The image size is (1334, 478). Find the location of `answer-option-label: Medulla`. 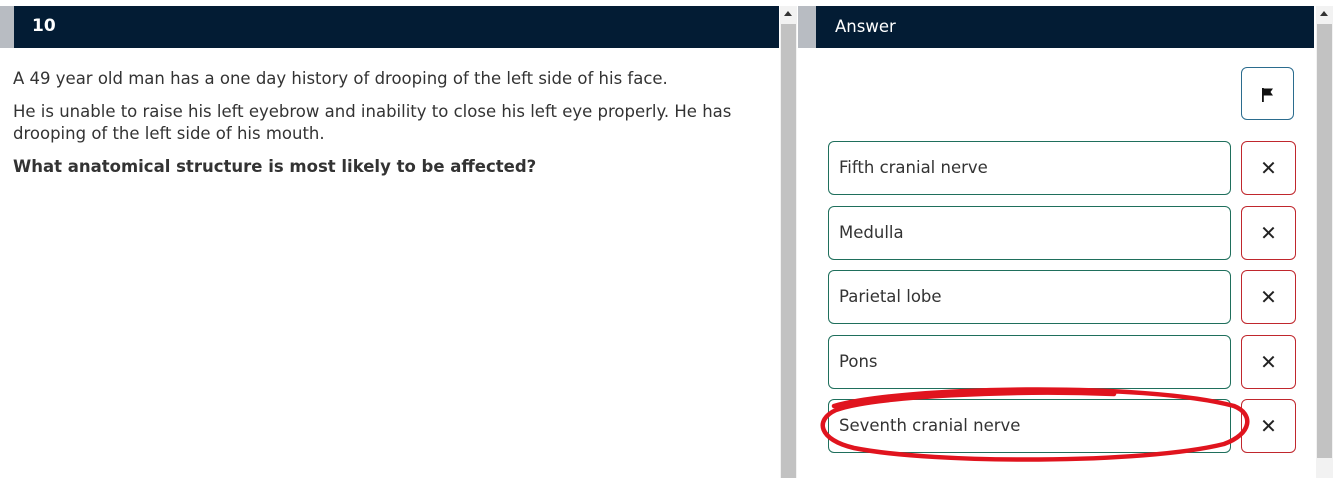

answer-option-label: Medulla is located at coordinates (871, 232).